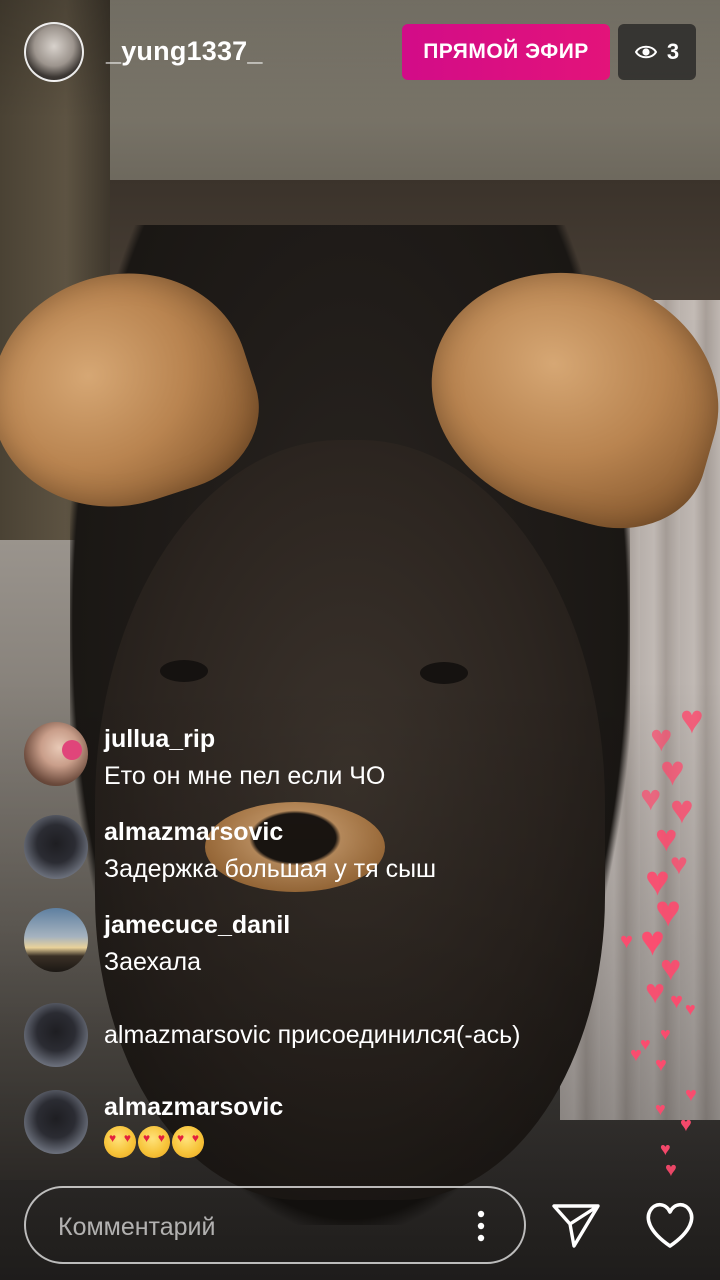 The height and width of the screenshot is (1280, 720). What do you see at coordinates (324, 849) in the screenshot?
I see `comment-item: almazmarsovic Задержка большая у тя сыш` at bounding box center [324, 849].